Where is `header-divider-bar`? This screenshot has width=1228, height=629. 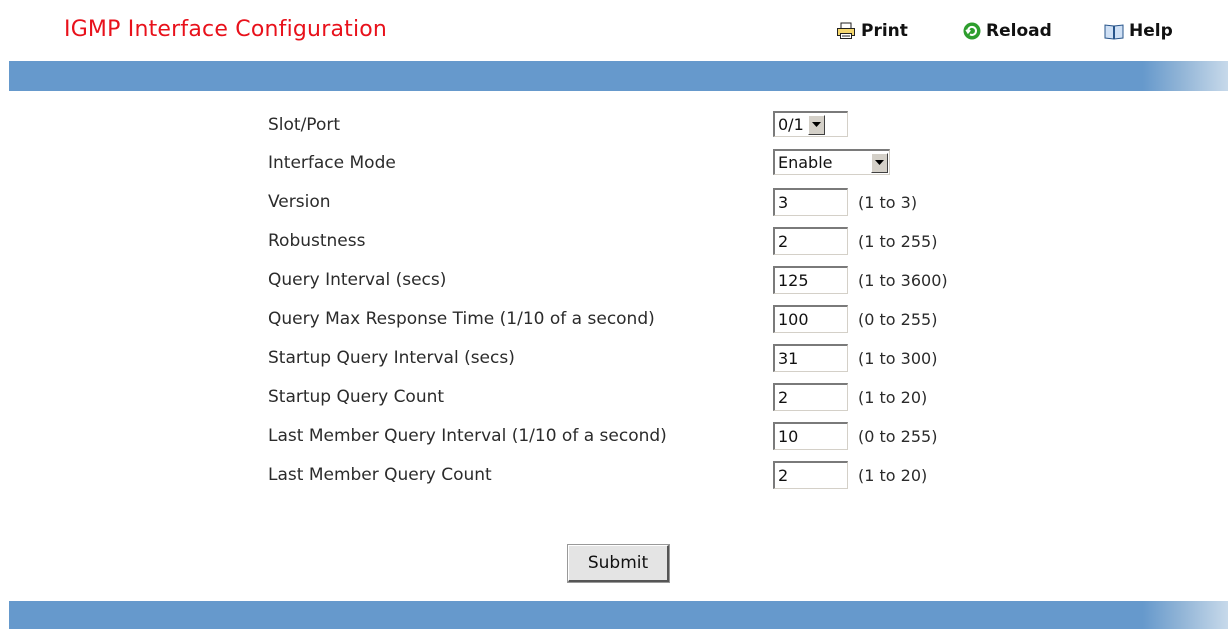 header-divider-bar is located at coordinates (618, 76).